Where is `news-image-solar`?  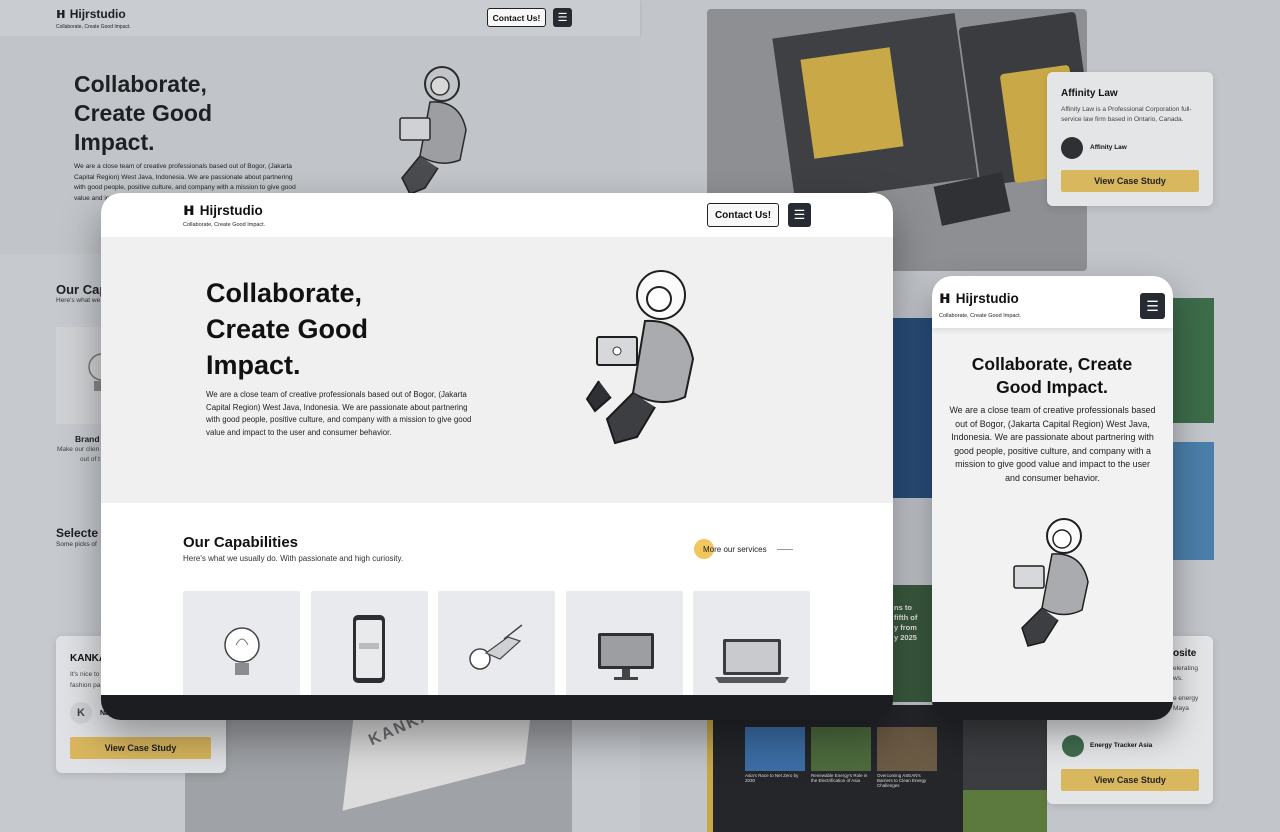
news-image-solar is located at coordinates (775, 749).